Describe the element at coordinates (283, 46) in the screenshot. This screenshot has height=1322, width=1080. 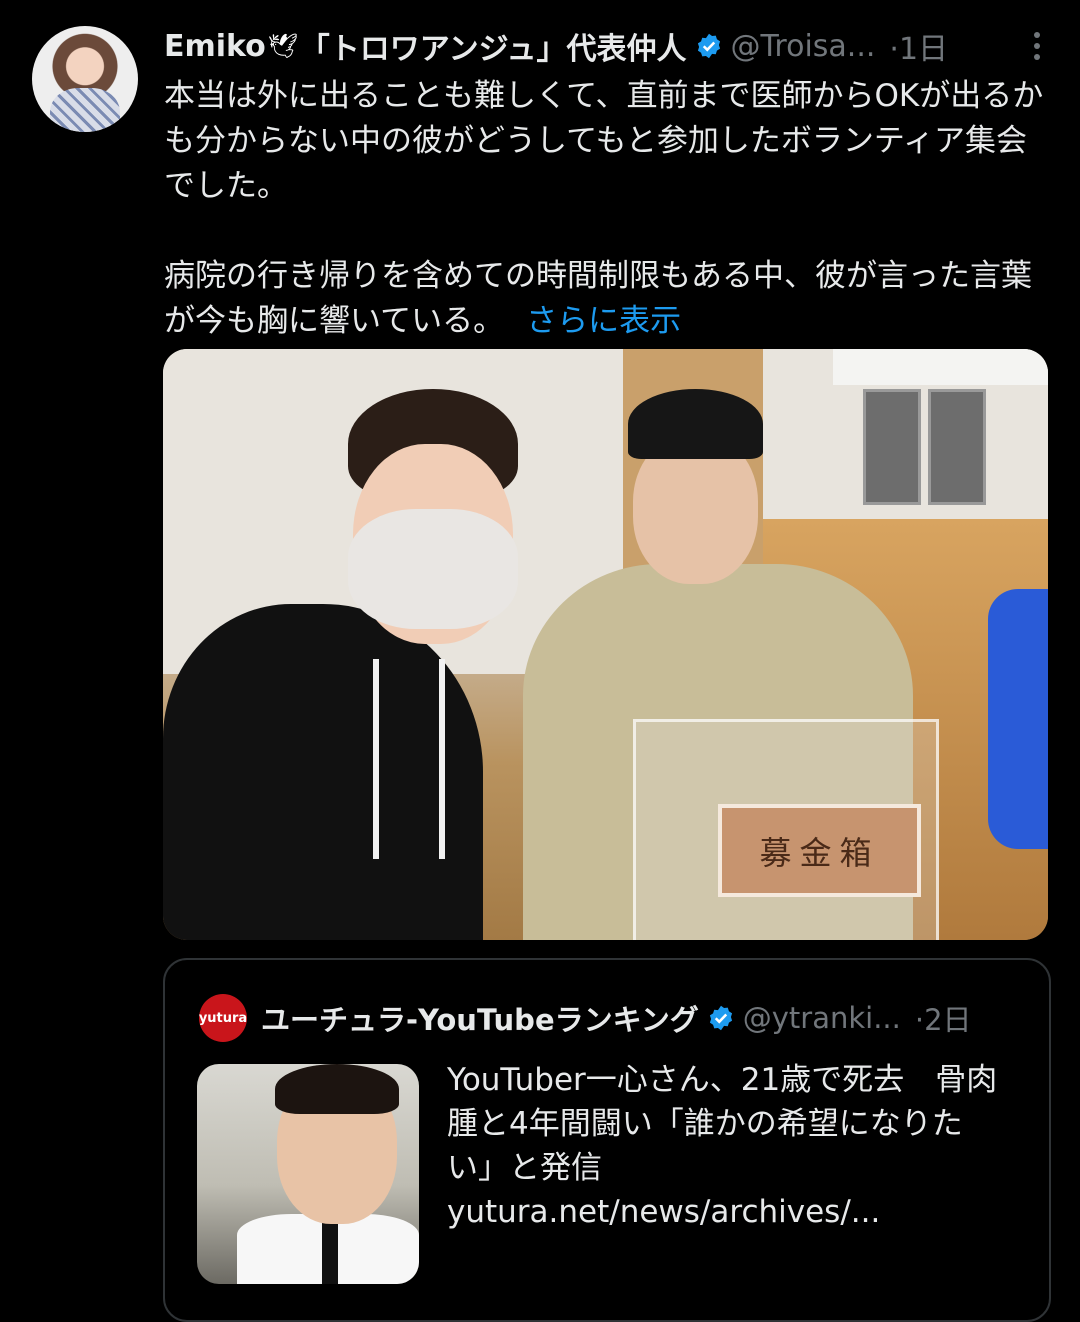
I see `dove-icon: 🕊` at that location.